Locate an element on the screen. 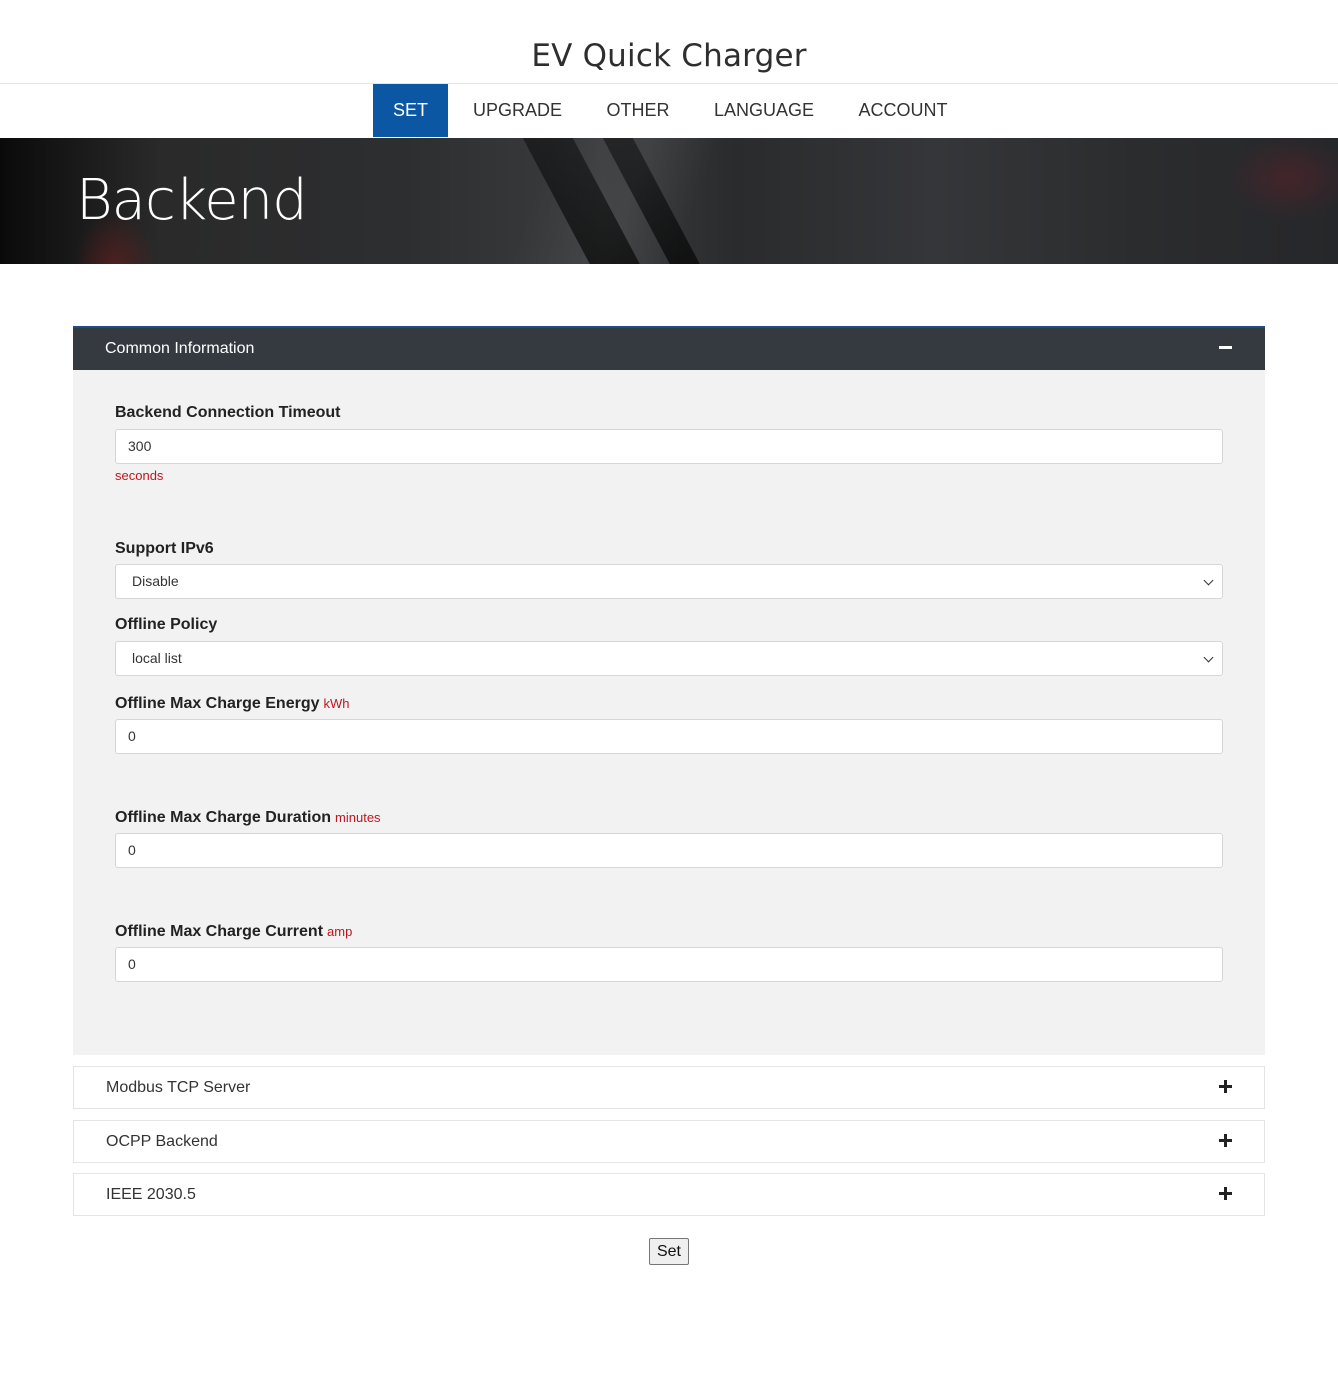  offline-policy-selected-value: local list is located at coordinates (157, 658).